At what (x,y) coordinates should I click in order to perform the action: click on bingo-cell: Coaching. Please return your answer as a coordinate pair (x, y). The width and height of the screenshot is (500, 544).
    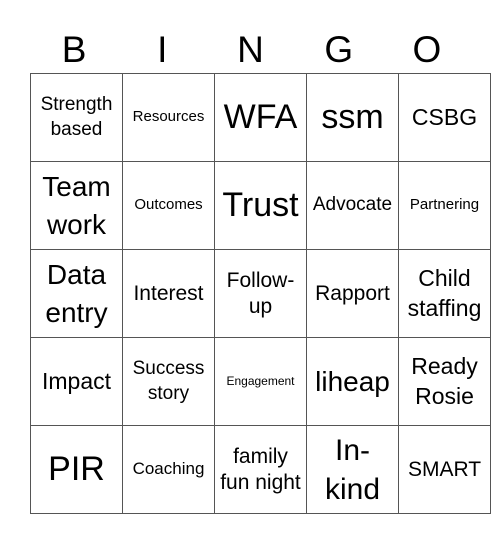
    Looking at the image, I should click on (168, 469).